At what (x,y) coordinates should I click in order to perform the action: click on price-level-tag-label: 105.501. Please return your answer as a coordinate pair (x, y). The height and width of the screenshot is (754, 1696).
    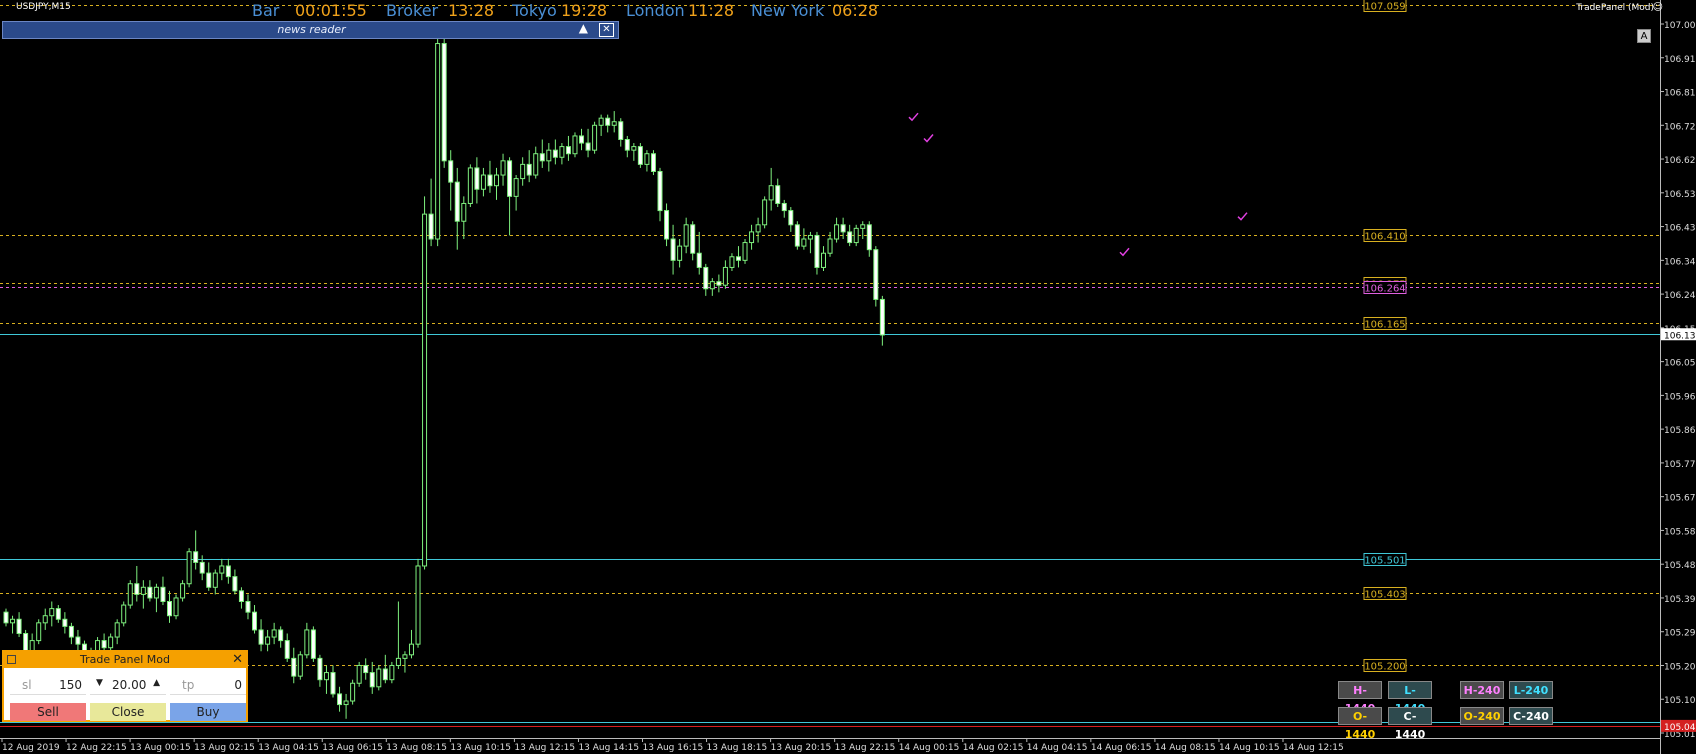
    Looking at the image, I should click on (1384, 561).